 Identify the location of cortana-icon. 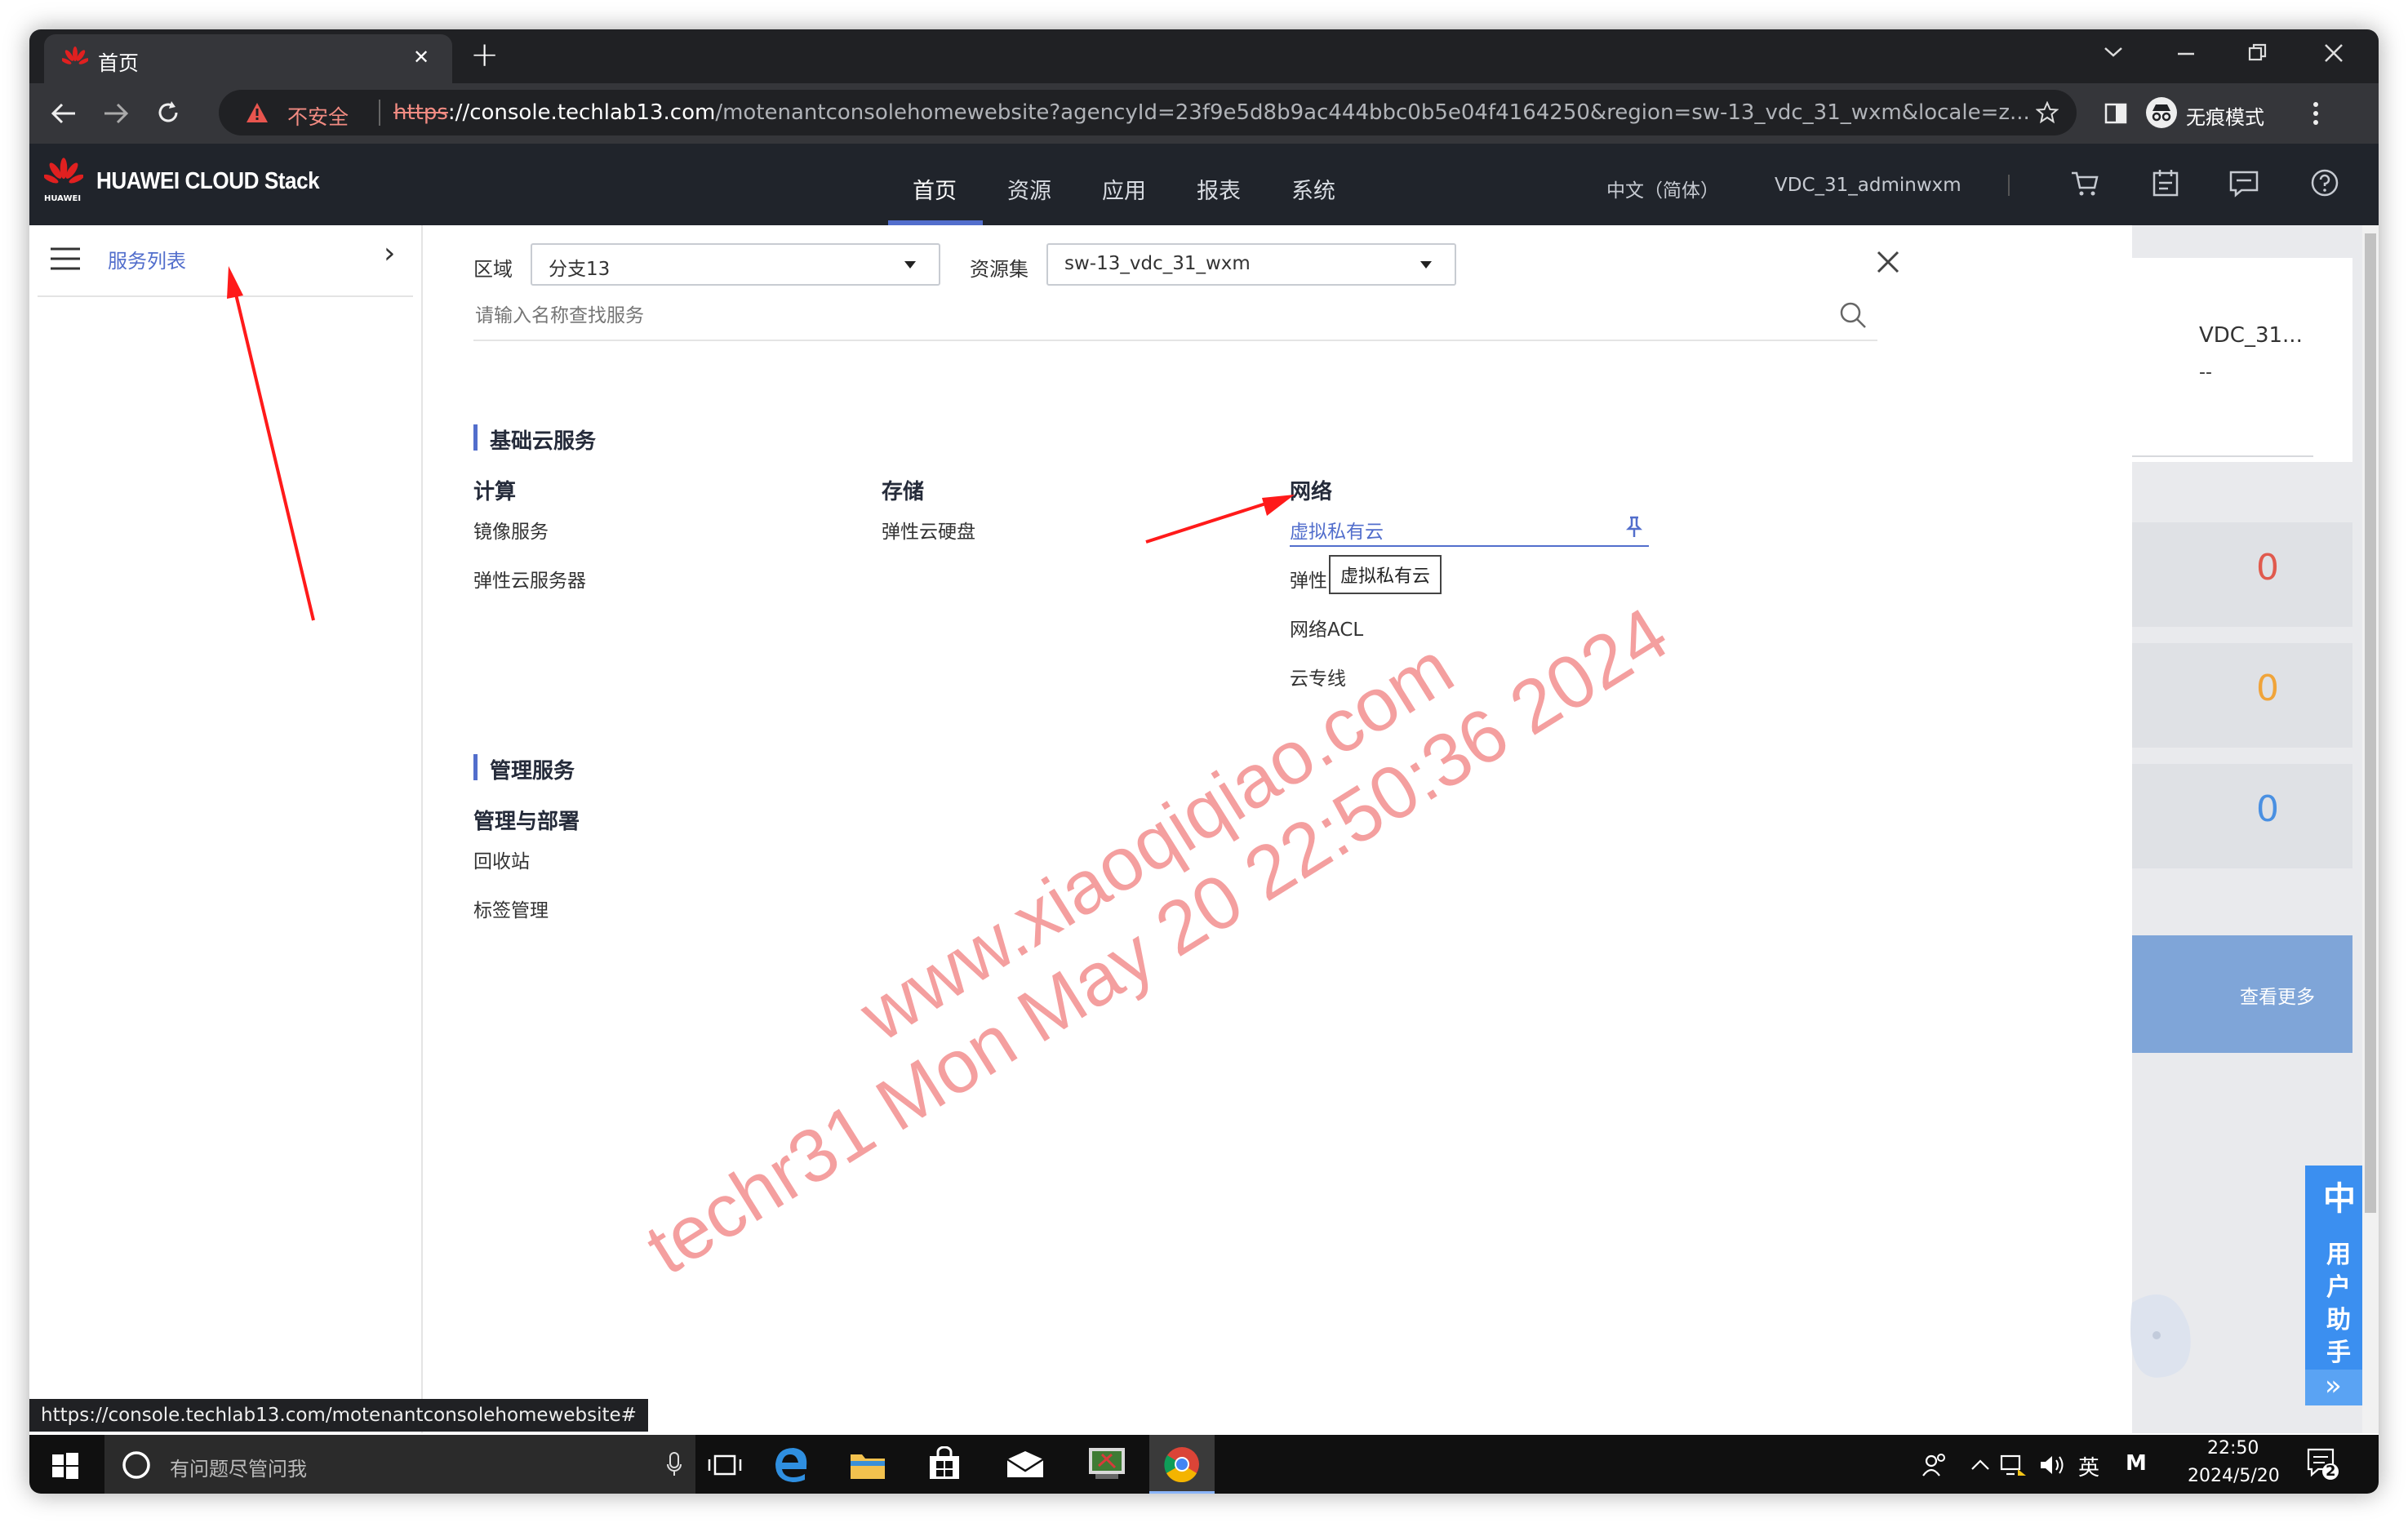
(136, 1467).